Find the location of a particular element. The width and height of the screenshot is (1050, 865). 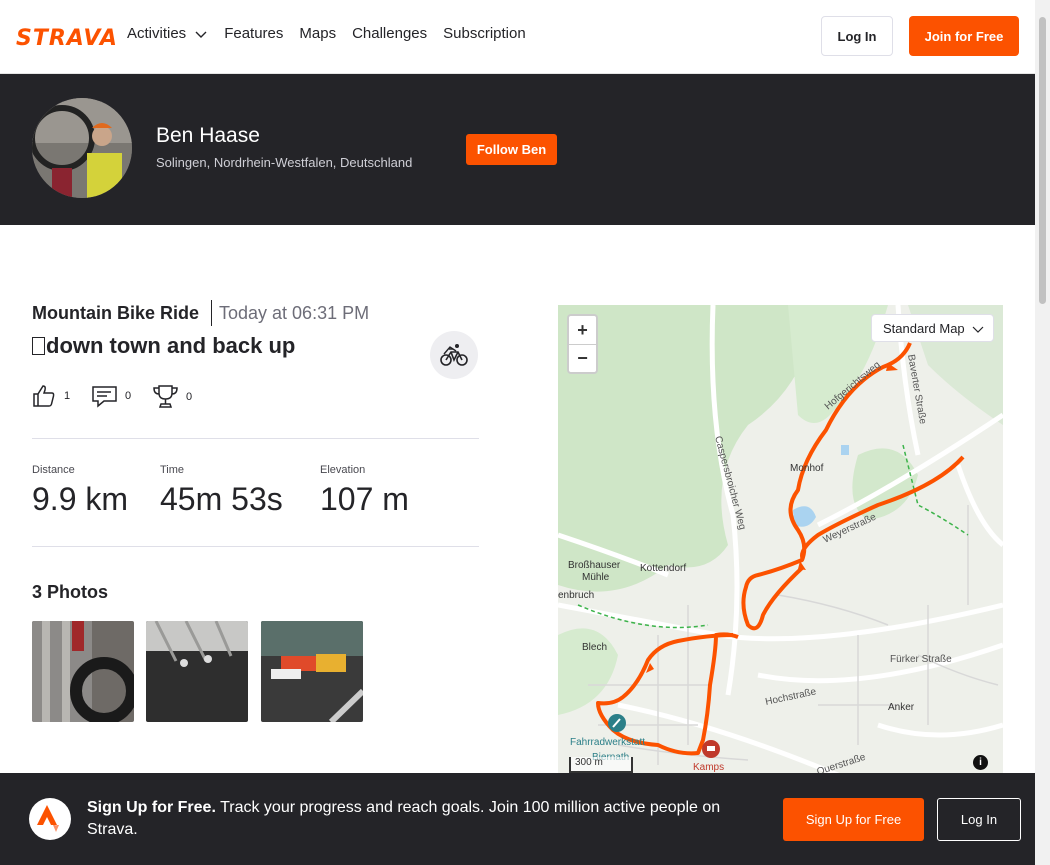

svg-text: Kamps is located at coordinates (708, 767).